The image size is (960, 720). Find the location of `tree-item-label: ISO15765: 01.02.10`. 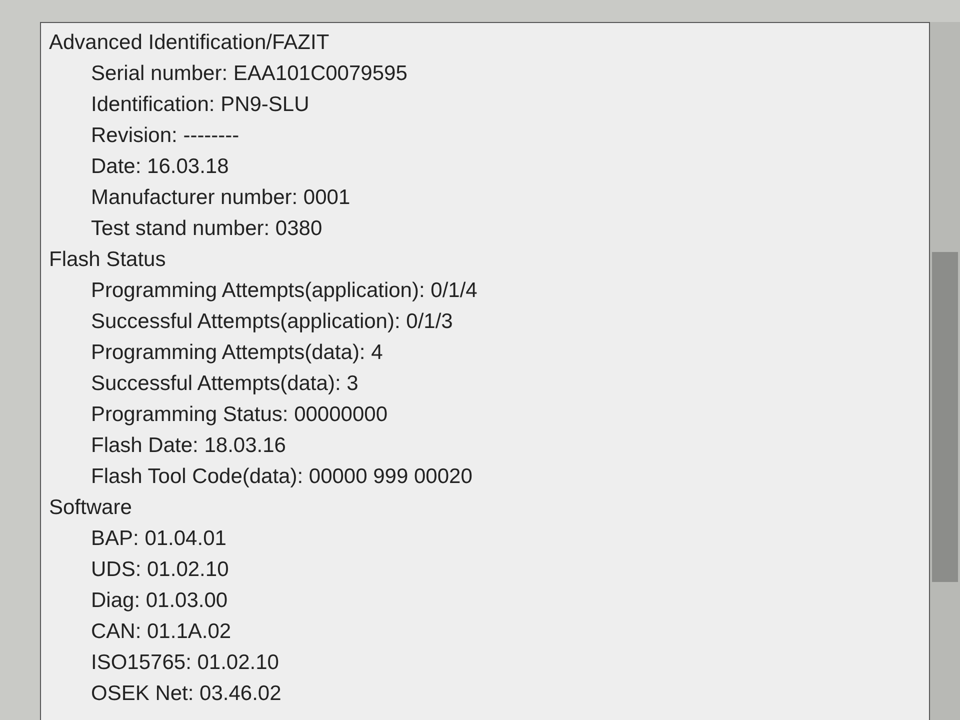

tree-item-label: ISO15765: 01.02.10 is located at coordinates (185, 663).